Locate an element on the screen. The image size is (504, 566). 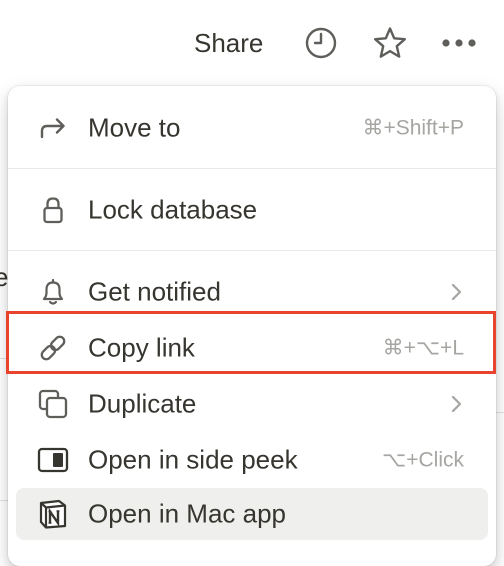
menu-item-copy-link: Copy link ⌘+⌥+L is located at coordinates (252, 348).